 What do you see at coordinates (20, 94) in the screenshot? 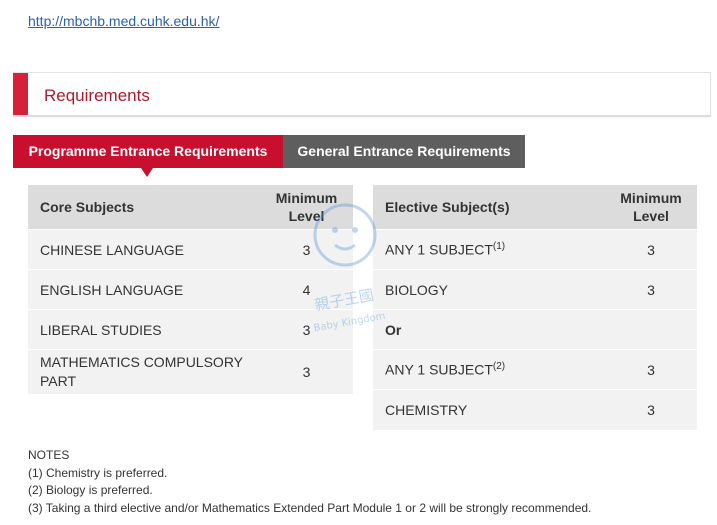
I see `accent-bar` at bounding box center [20, 94].